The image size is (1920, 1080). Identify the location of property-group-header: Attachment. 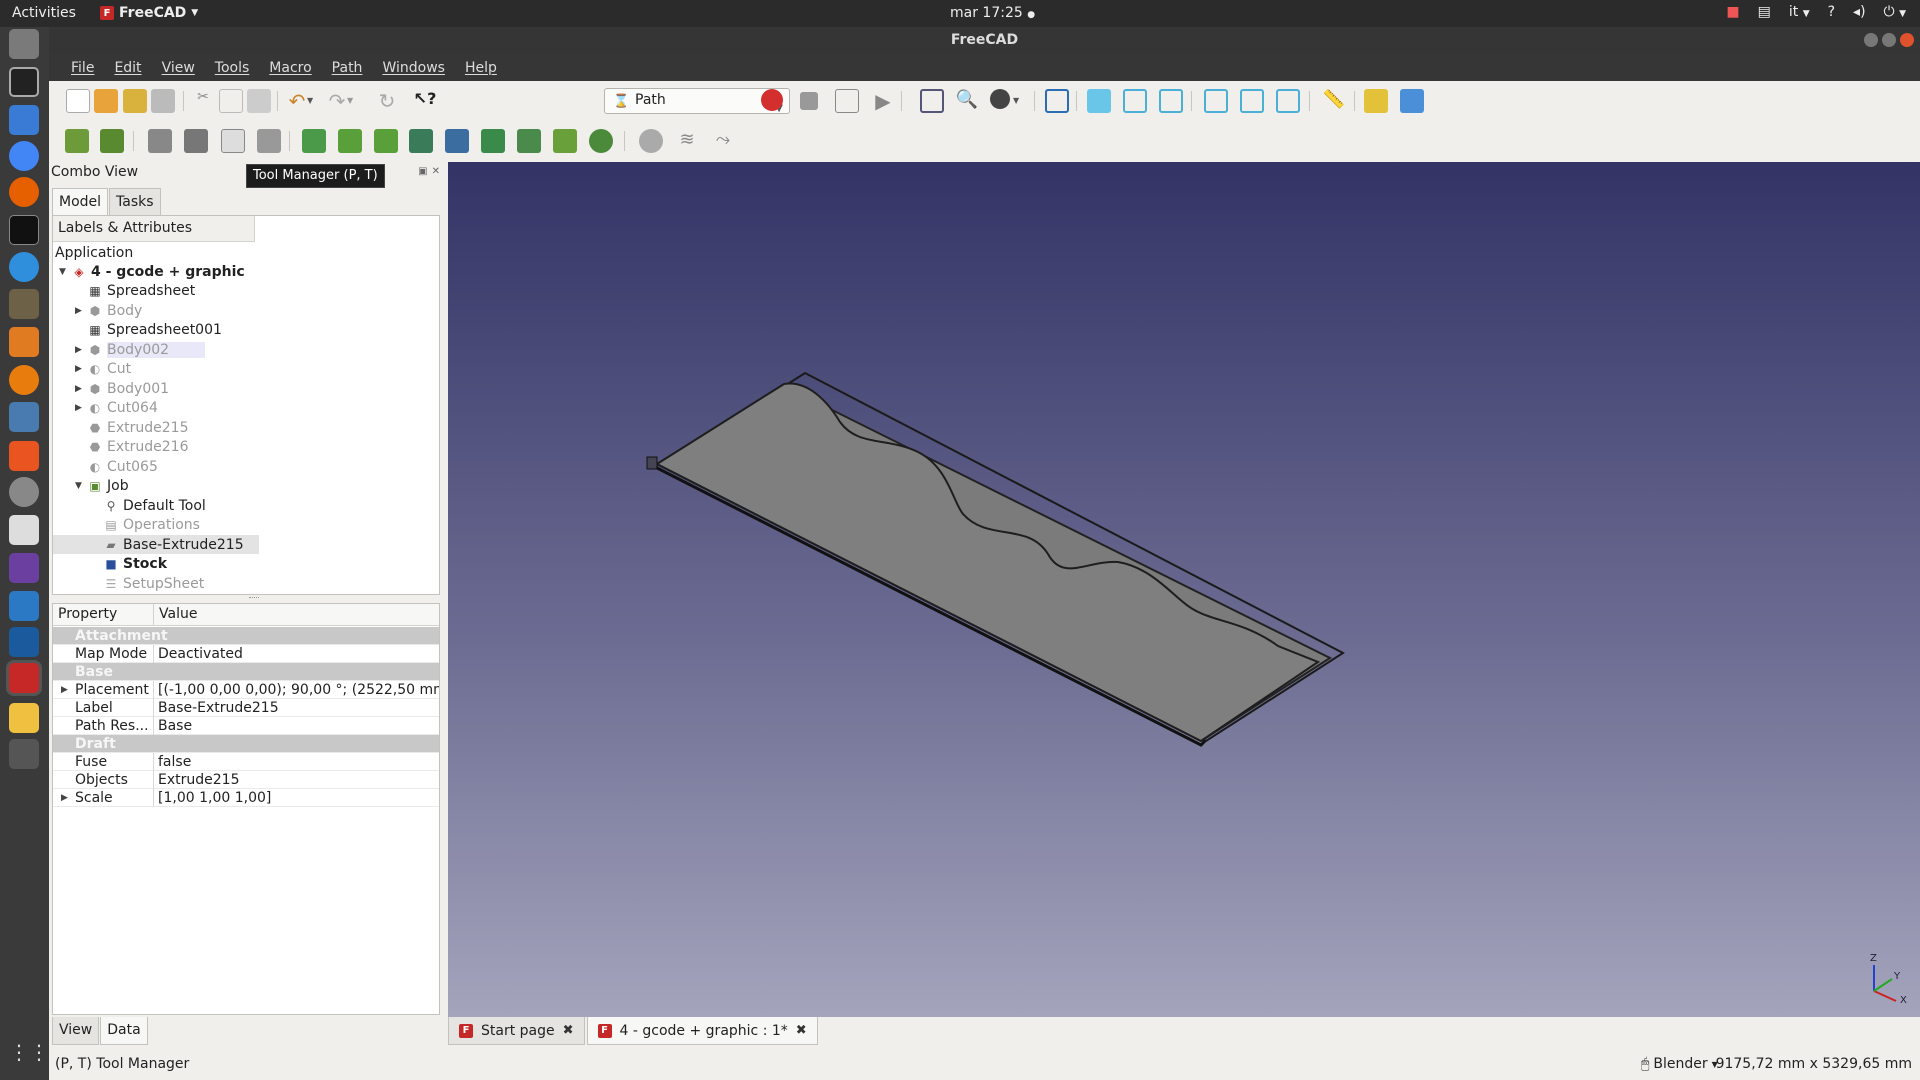
(246, 636).